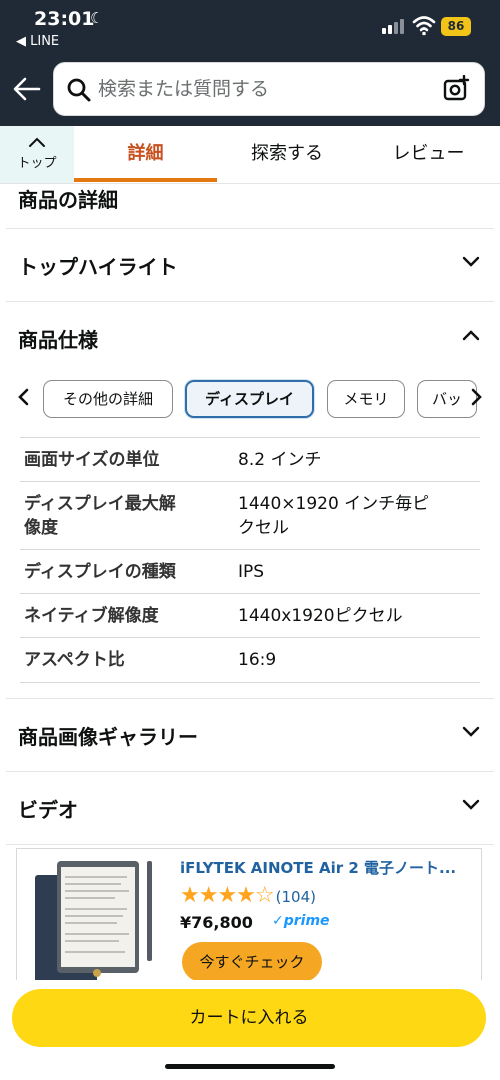 This screenshot has height=1080, width=500. Describe the element at coordinates (48, 810) in the screenshot. I see `accordion-title: ビデオ` at that location.